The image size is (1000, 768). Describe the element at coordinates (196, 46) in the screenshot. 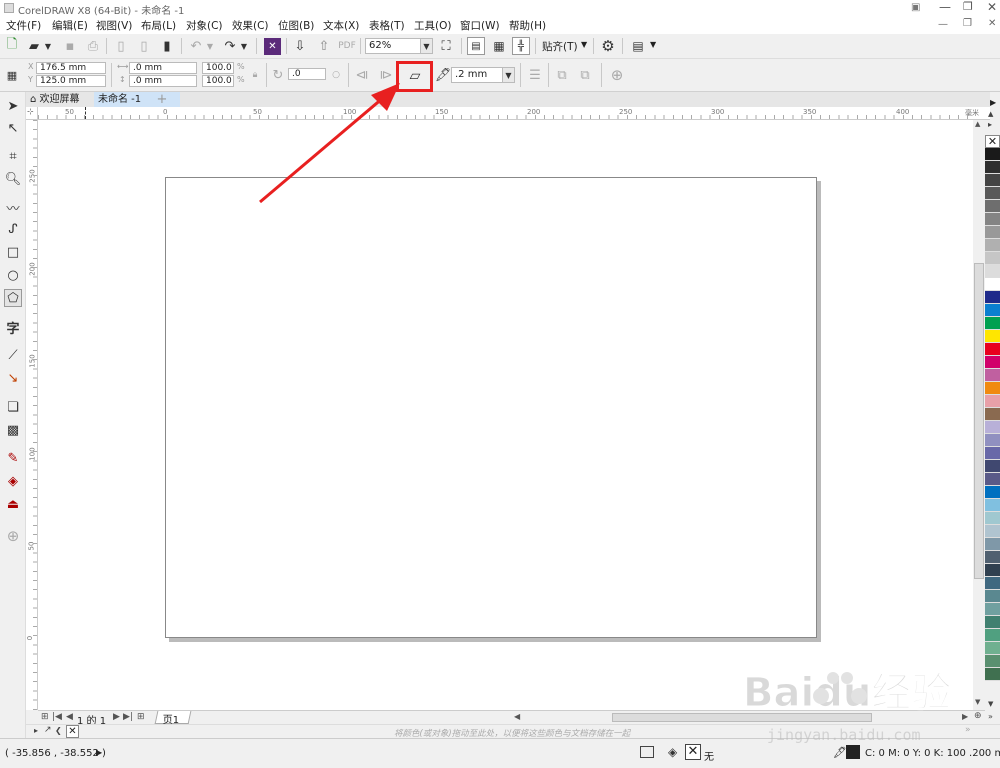

I see `undo-icon: ↶` at that location.